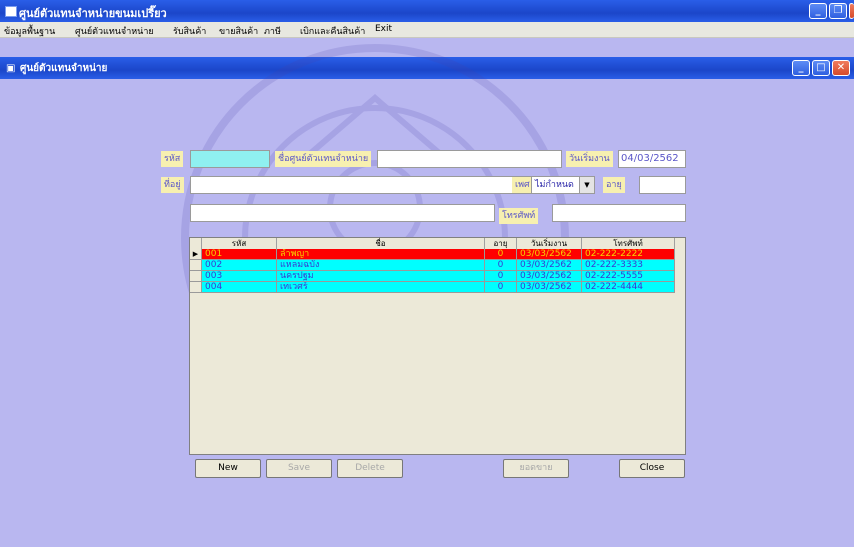 The width and height of the screenshot is (854, 547). I want to click on row-selector-icon: ▶, so click(196, 254).